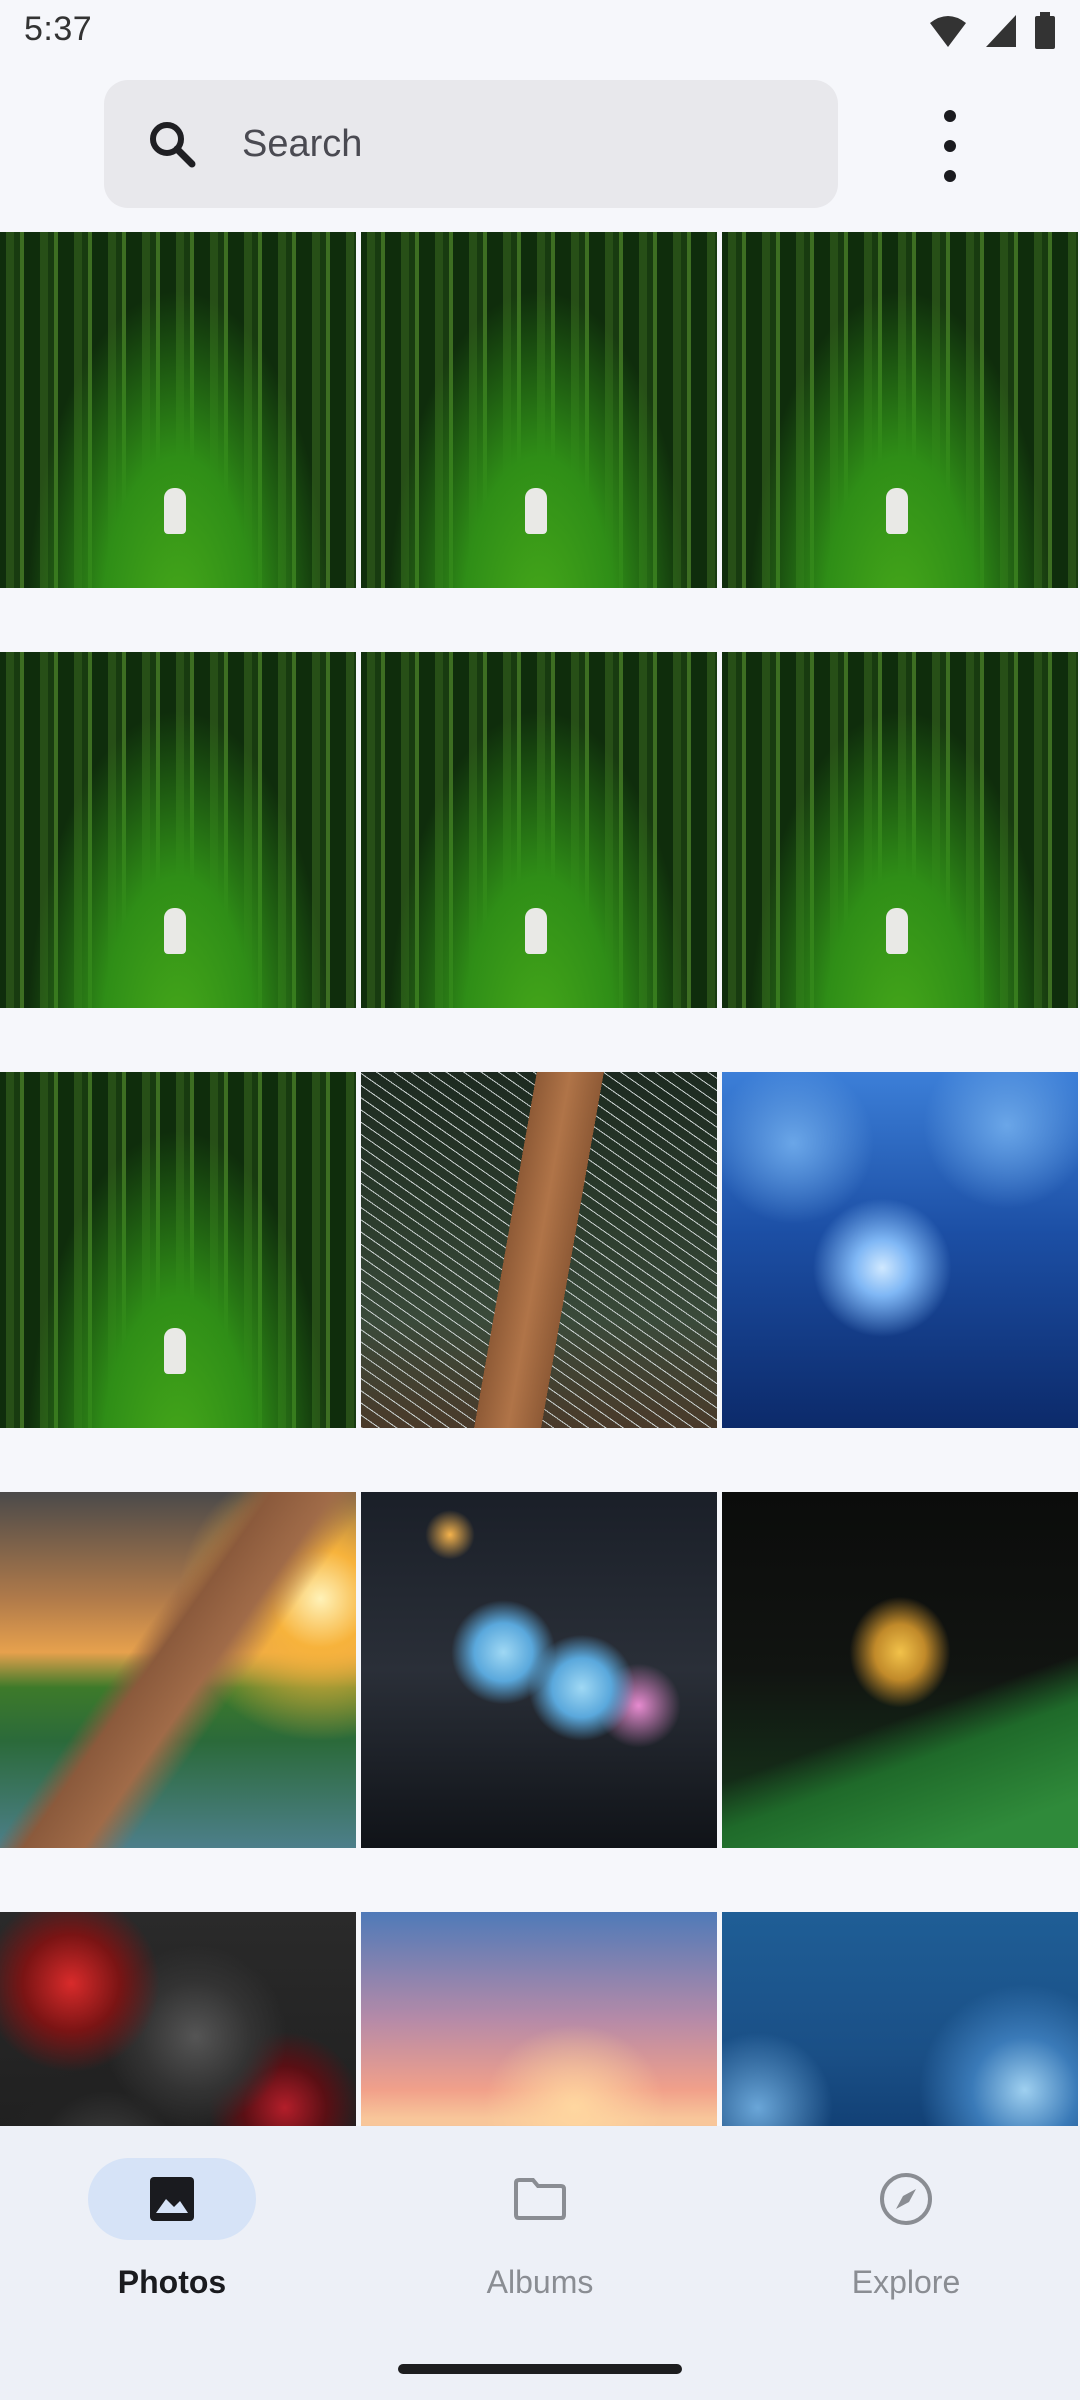  I want to click on home-indicator, so click(540, 2369).